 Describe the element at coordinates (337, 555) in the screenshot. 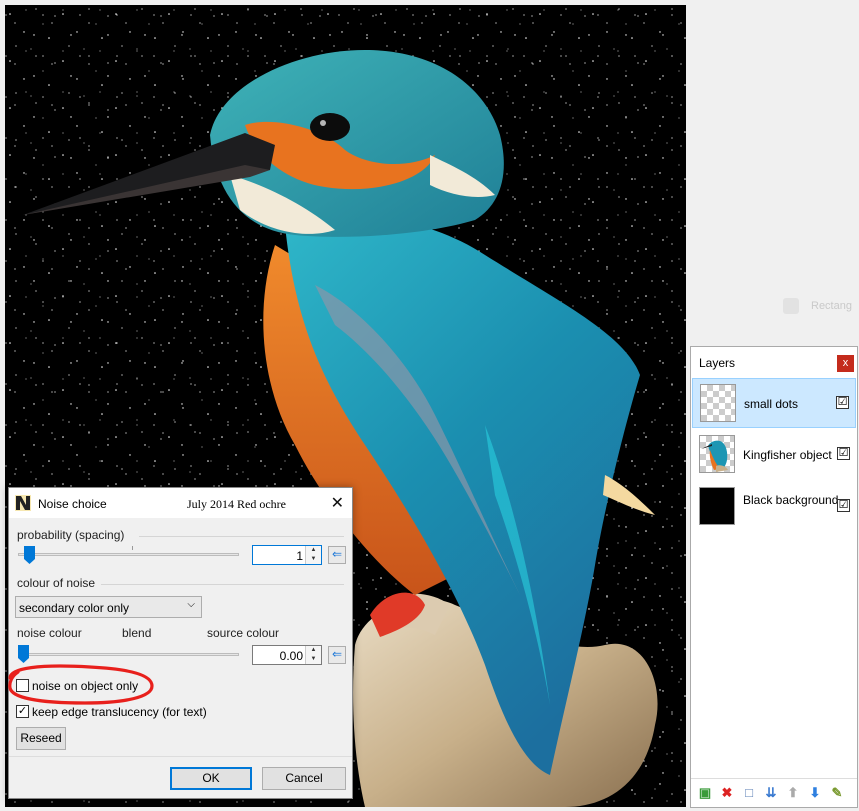

I see `probability-reset-button: ⇐` at that location.